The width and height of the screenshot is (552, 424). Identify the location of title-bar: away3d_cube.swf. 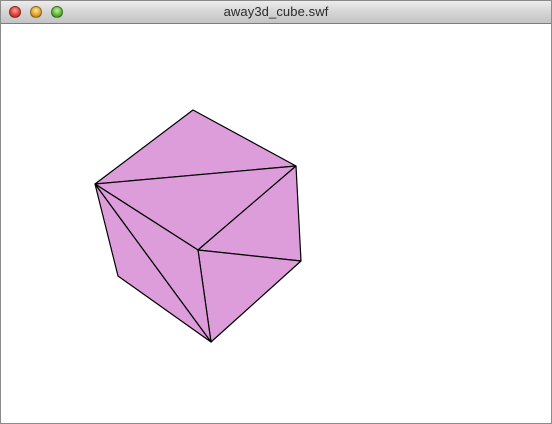
(276, 12).